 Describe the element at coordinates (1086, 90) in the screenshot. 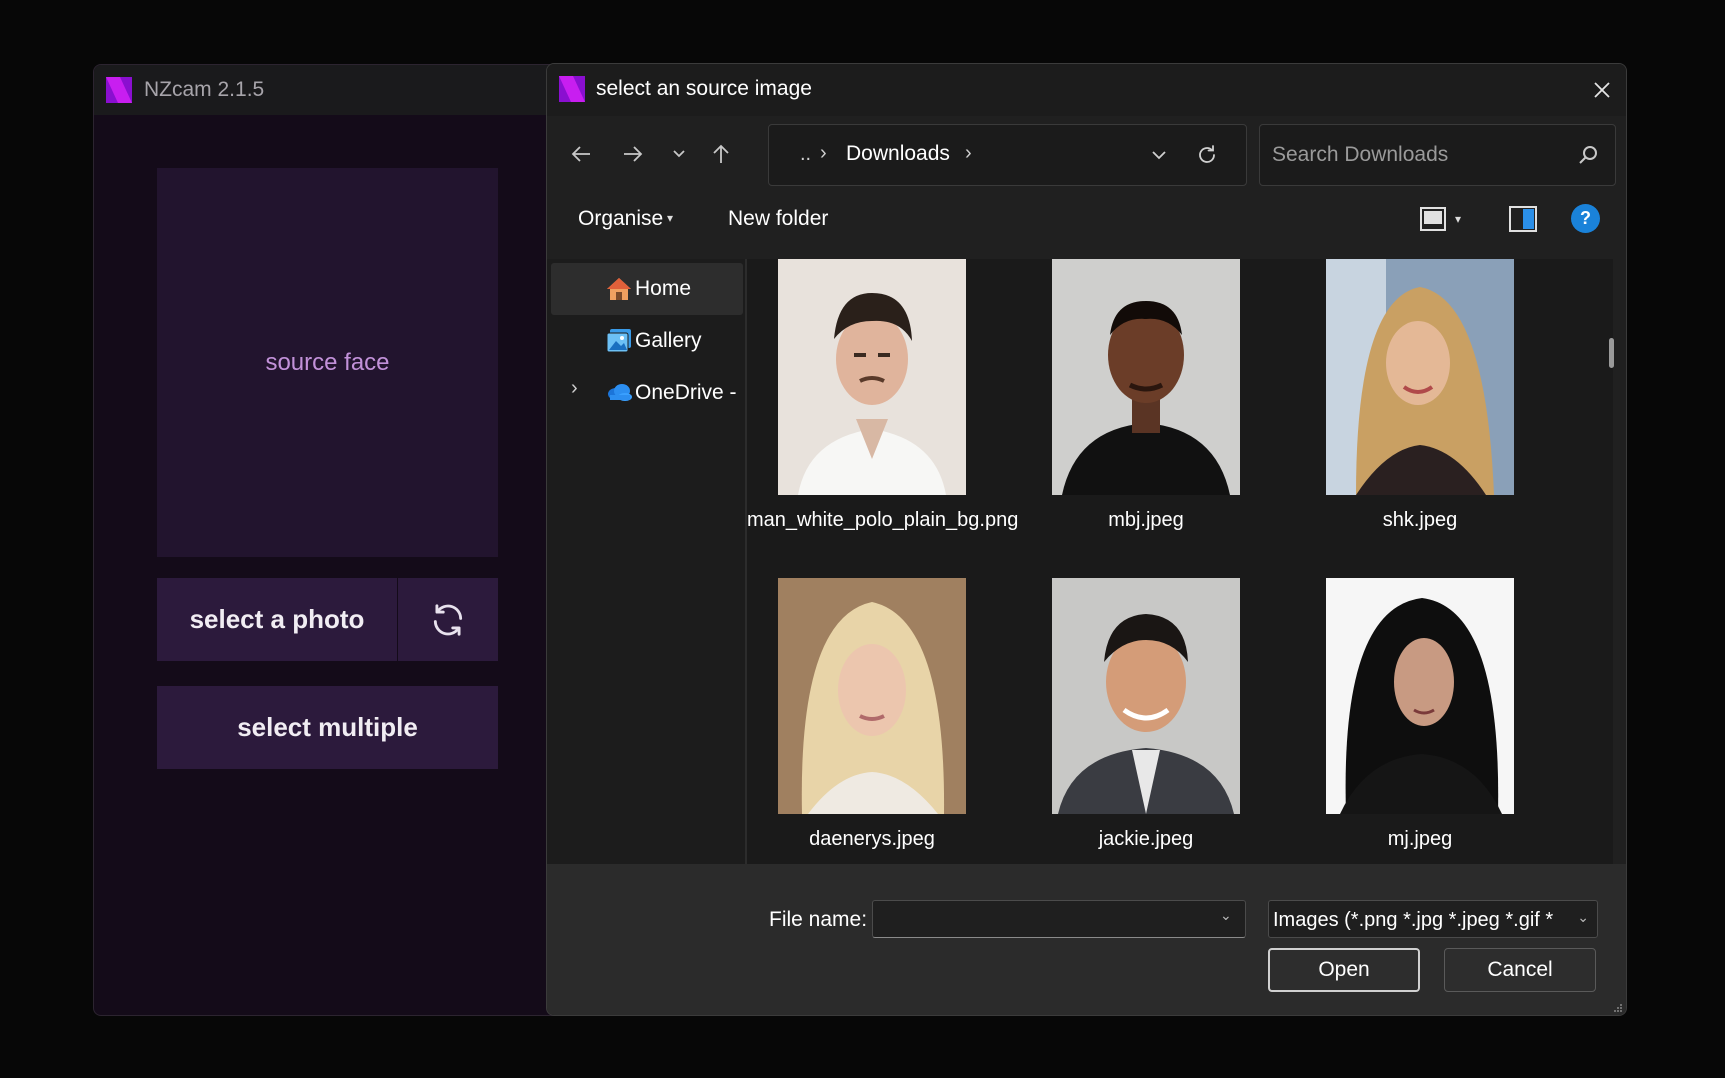

I see `dialog-titlebar: select an source image` at that location.